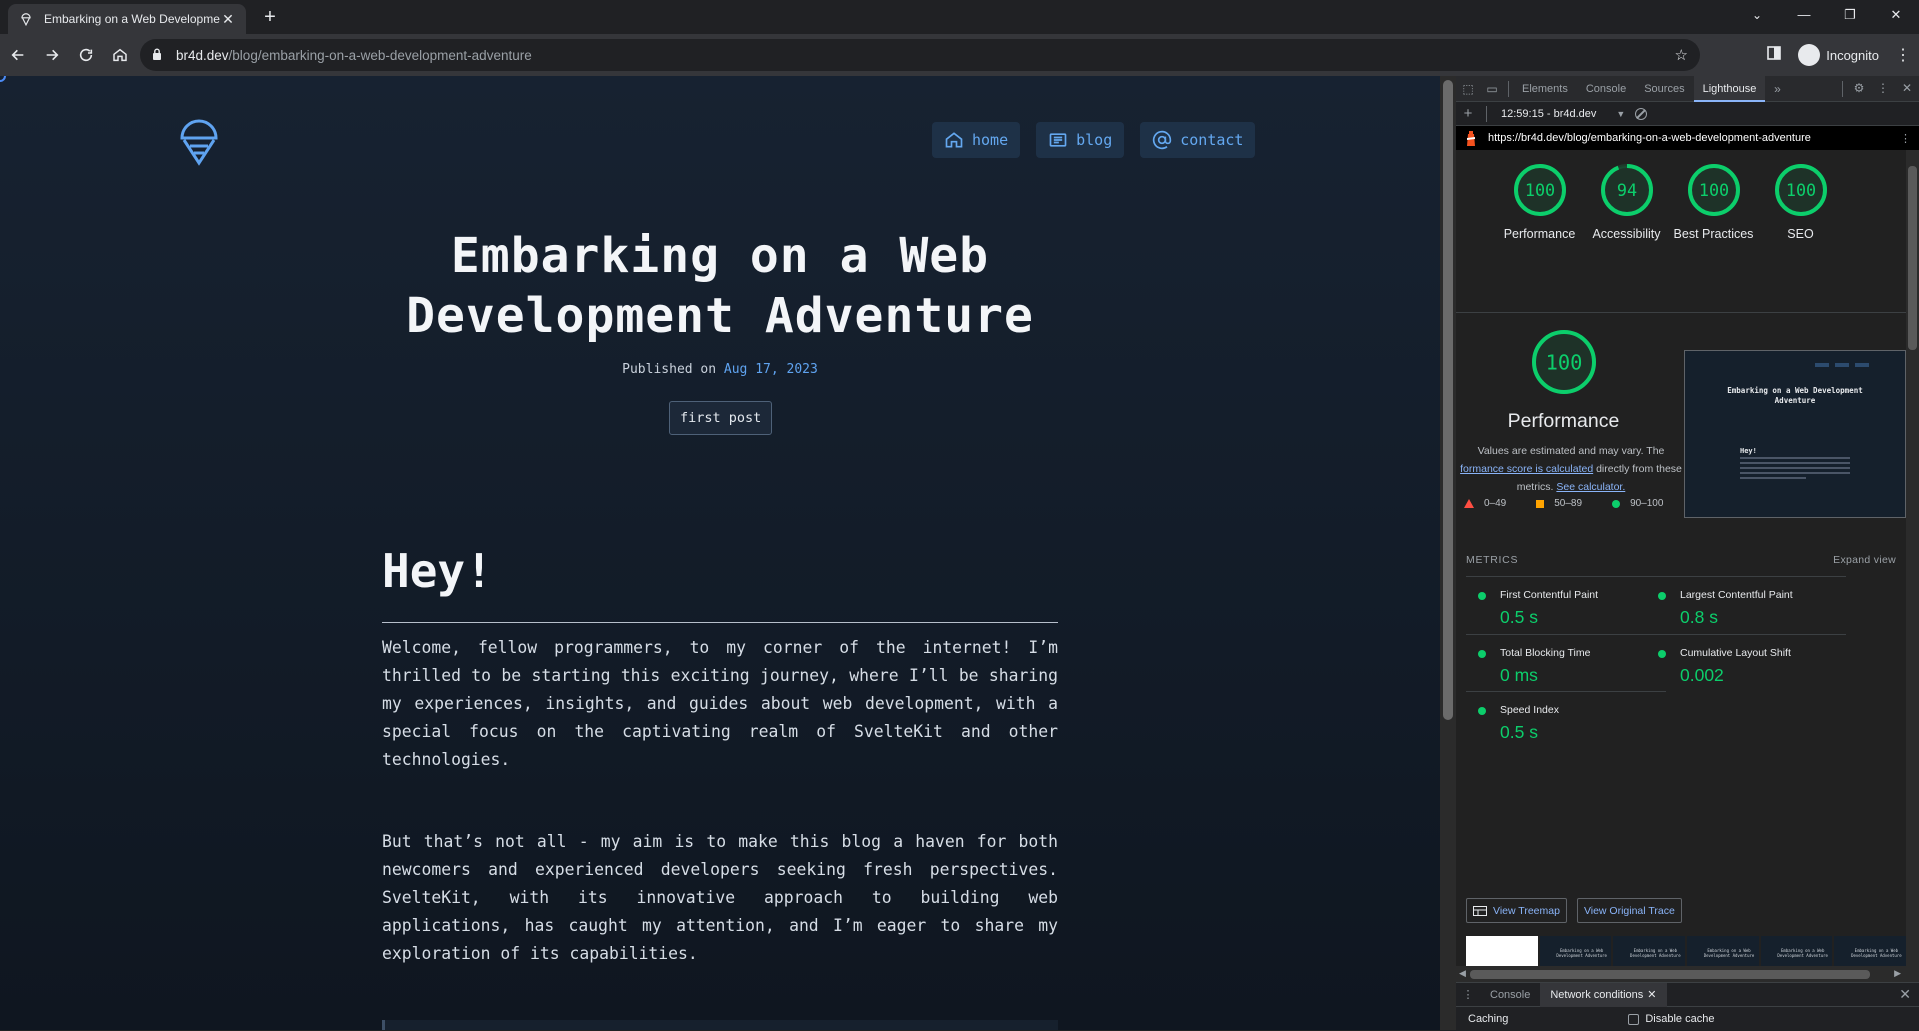 This screenshot has width=1919, height=1031. I want to click on page-scroll-thumb, so click(1448, 400).